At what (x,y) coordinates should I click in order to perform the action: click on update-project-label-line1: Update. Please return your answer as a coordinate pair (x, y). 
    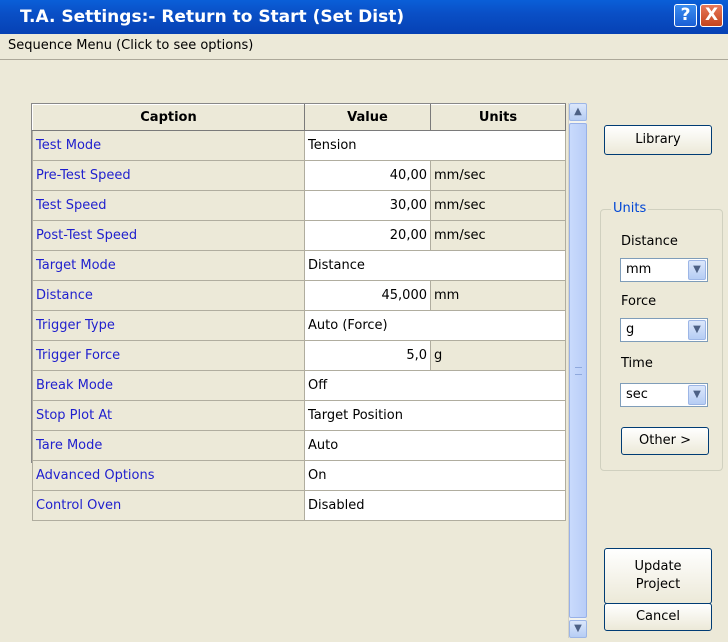
    Looking at the image, I should click on (658, 566).